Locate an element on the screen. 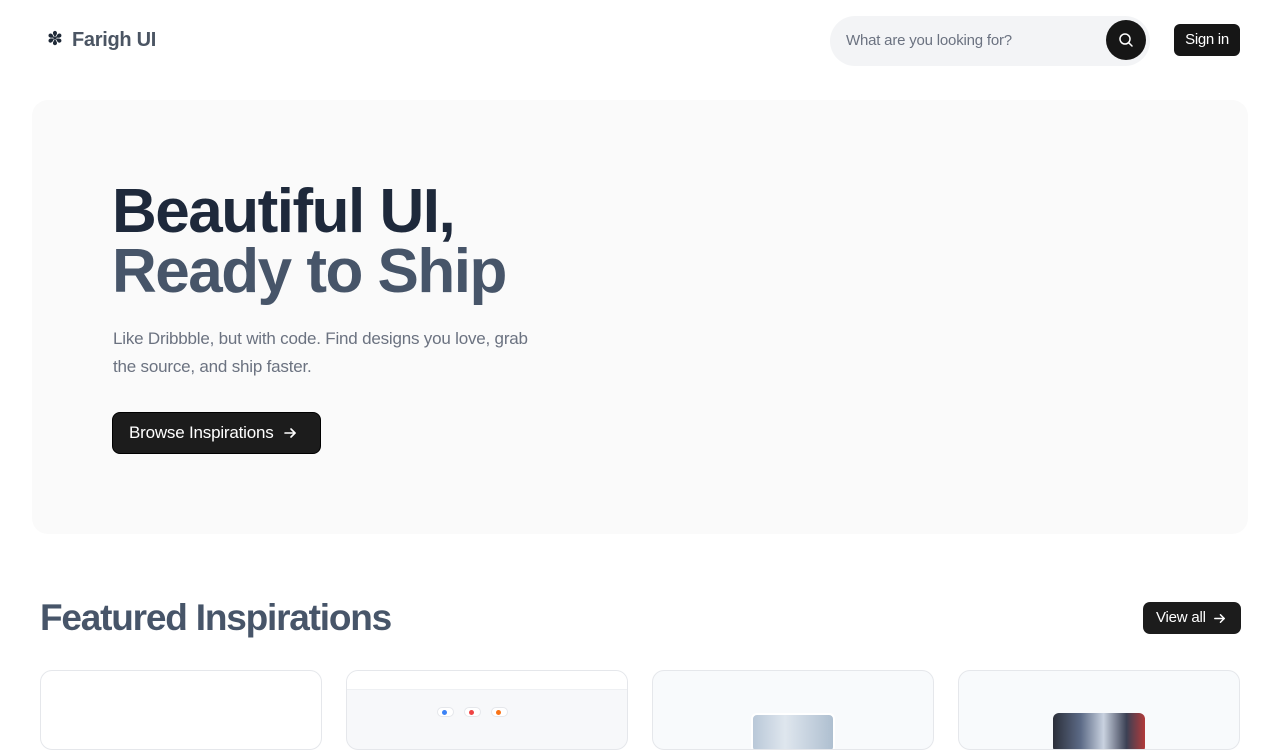 The image size is (1280, 750). brand-logo: ✽ Farigh UI is located at coordinates (101, 40).